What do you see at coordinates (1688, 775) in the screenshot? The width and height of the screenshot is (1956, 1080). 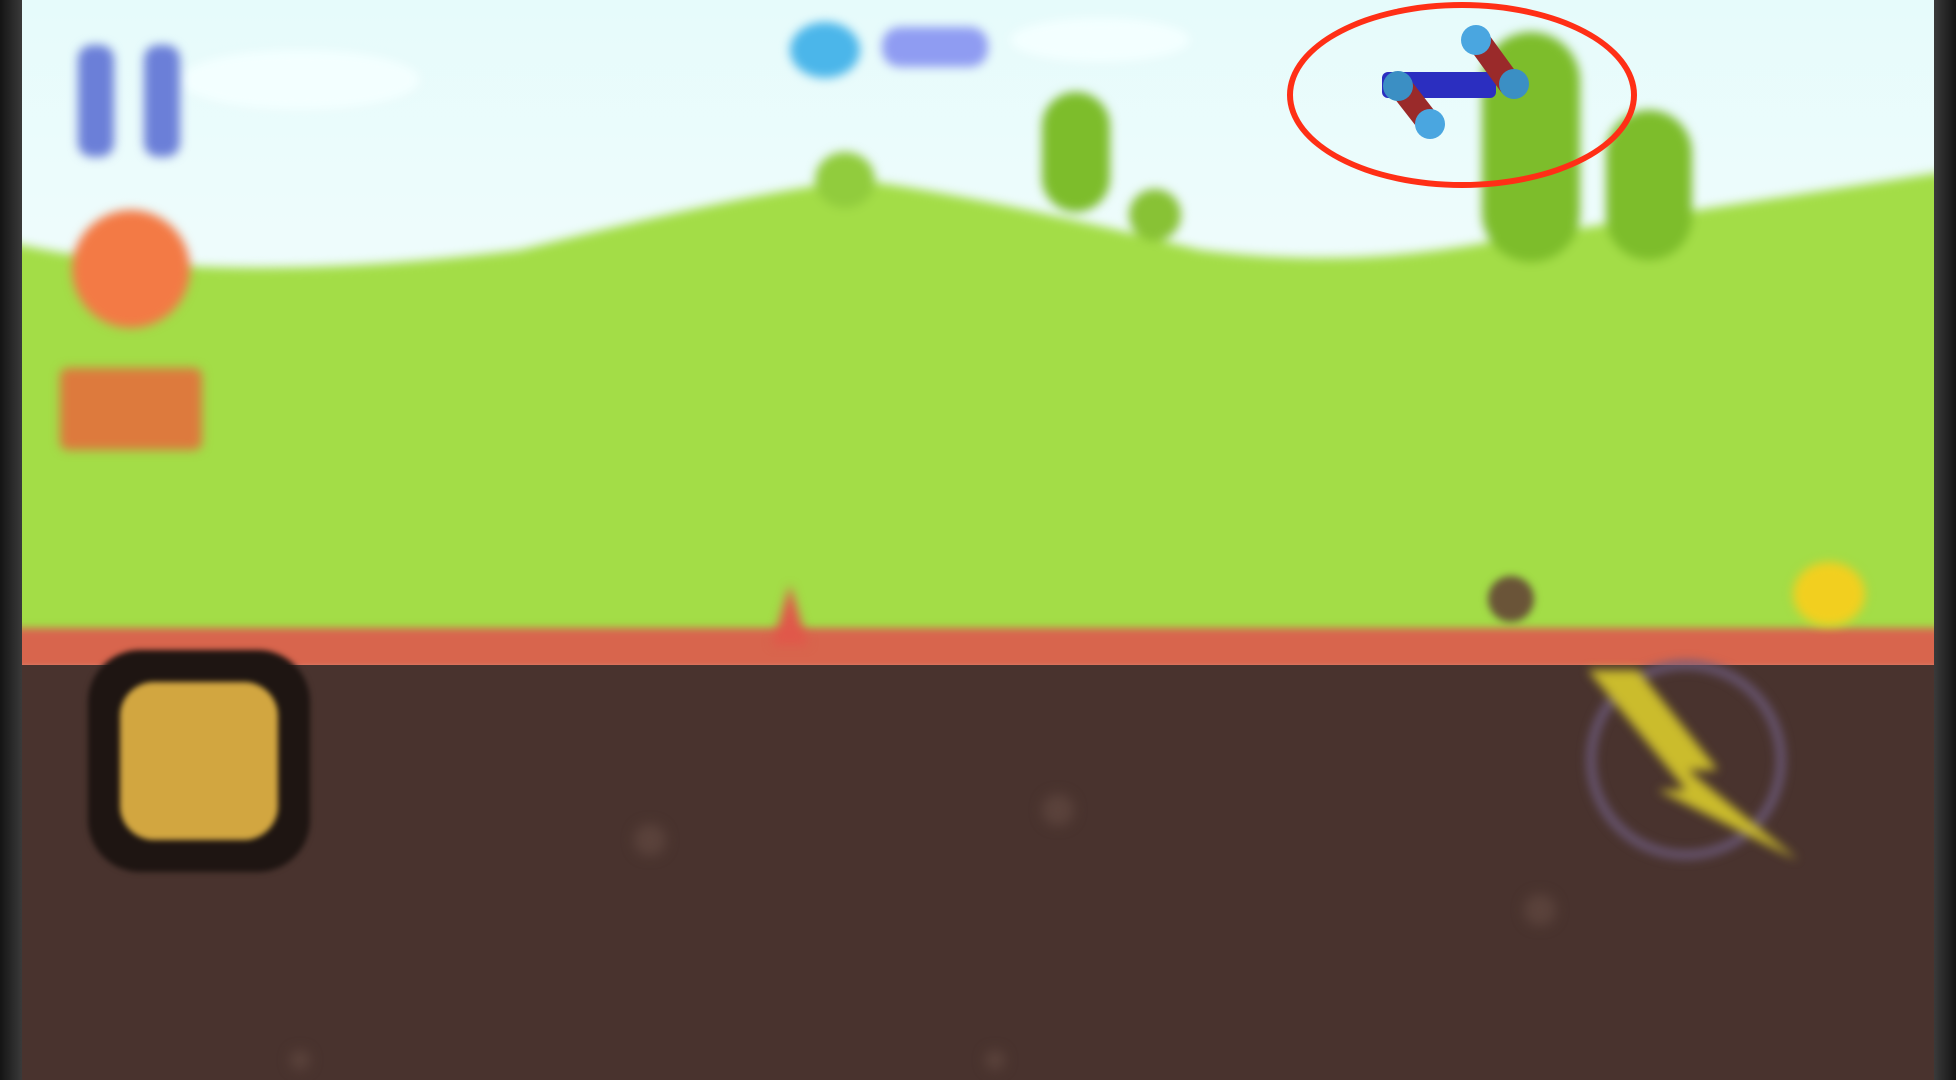 I see `ability-button` at bounding box center [1688, 775].